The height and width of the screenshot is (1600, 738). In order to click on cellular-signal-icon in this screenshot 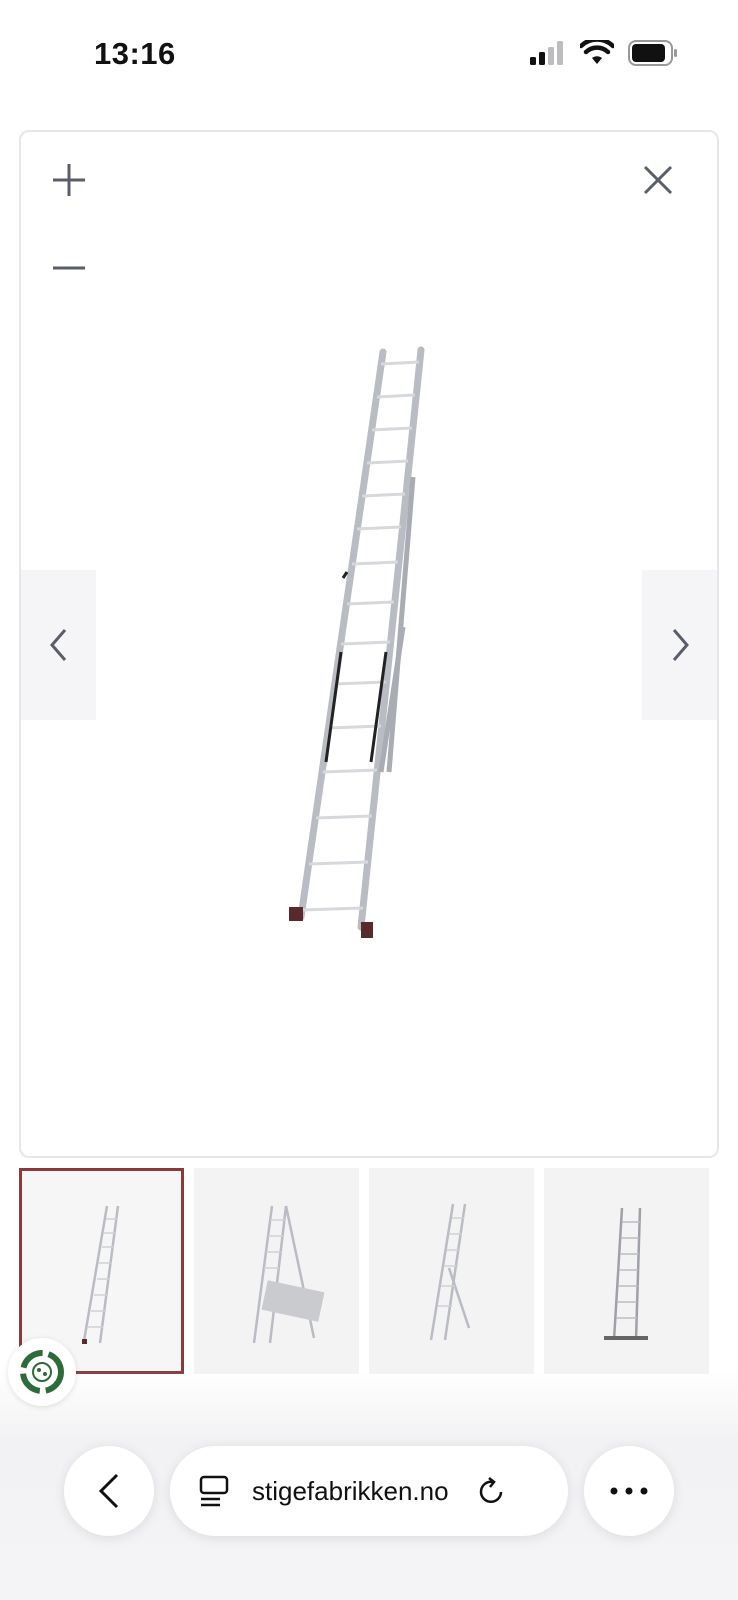, I will do `click(546, 53)`.